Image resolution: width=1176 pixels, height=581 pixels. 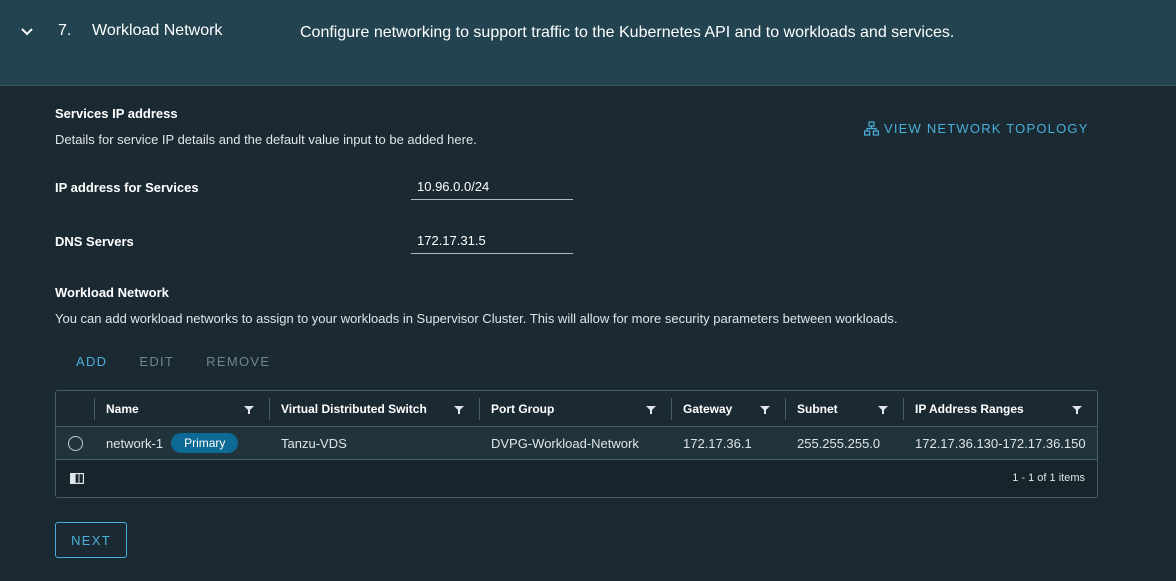 What do you see at coordinates (156, 362) in the screenshot?
I see `edit-button: EDIT` at bounding box center [156, 362].